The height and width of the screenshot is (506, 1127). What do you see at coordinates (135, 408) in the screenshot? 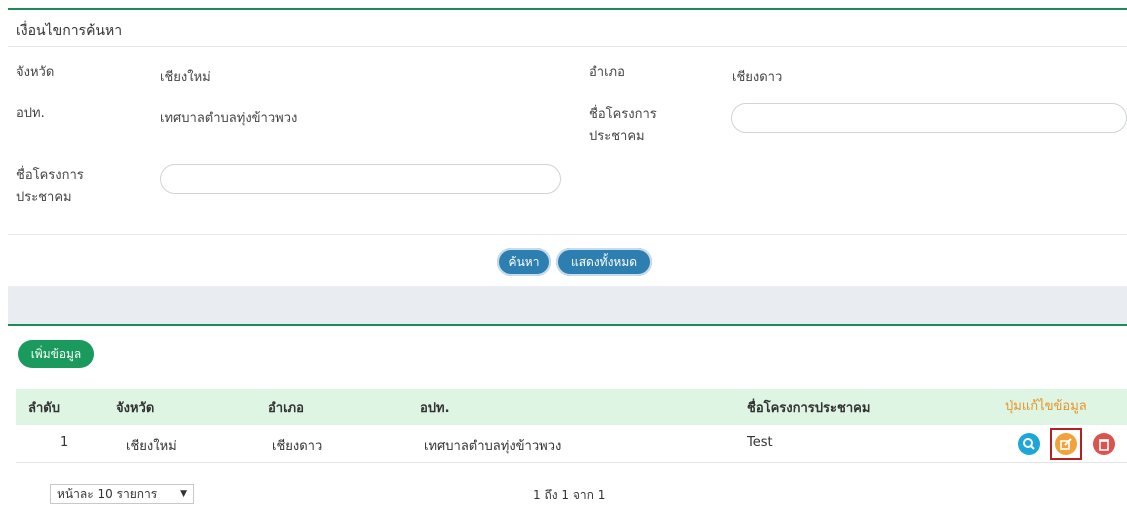
I see `column-header-province: จังหวัด` at bounding box center [135, 408].